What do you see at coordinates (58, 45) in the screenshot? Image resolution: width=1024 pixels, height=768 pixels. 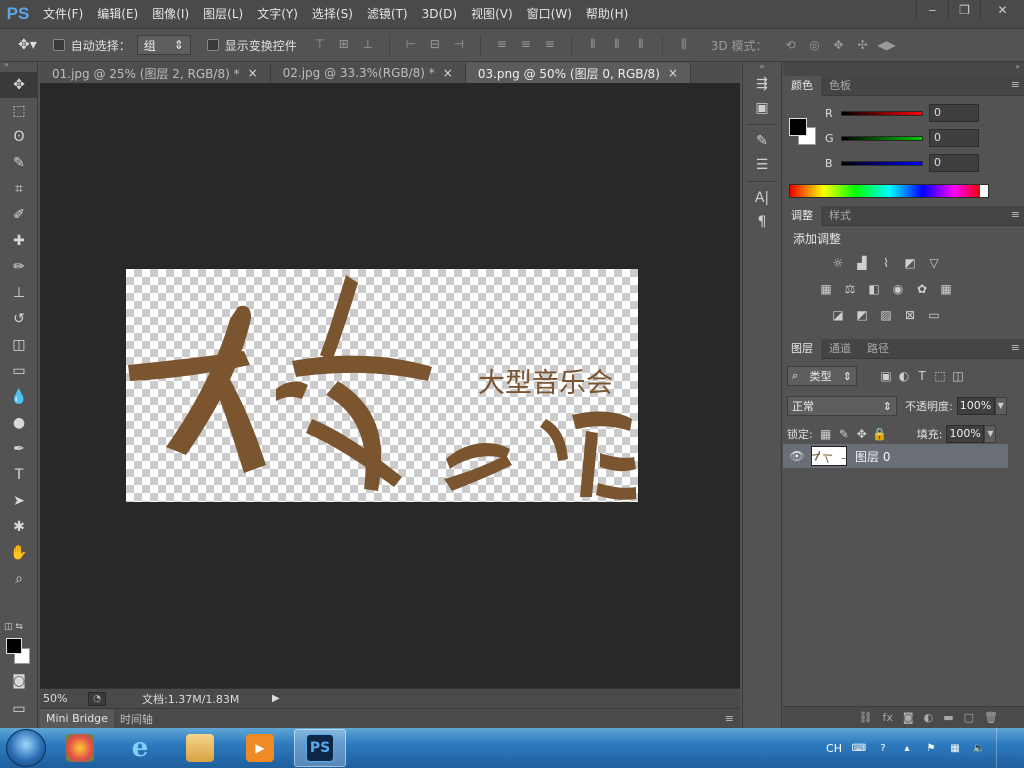 I see `auto-select-checkbox` at bounding box center [58, 45].